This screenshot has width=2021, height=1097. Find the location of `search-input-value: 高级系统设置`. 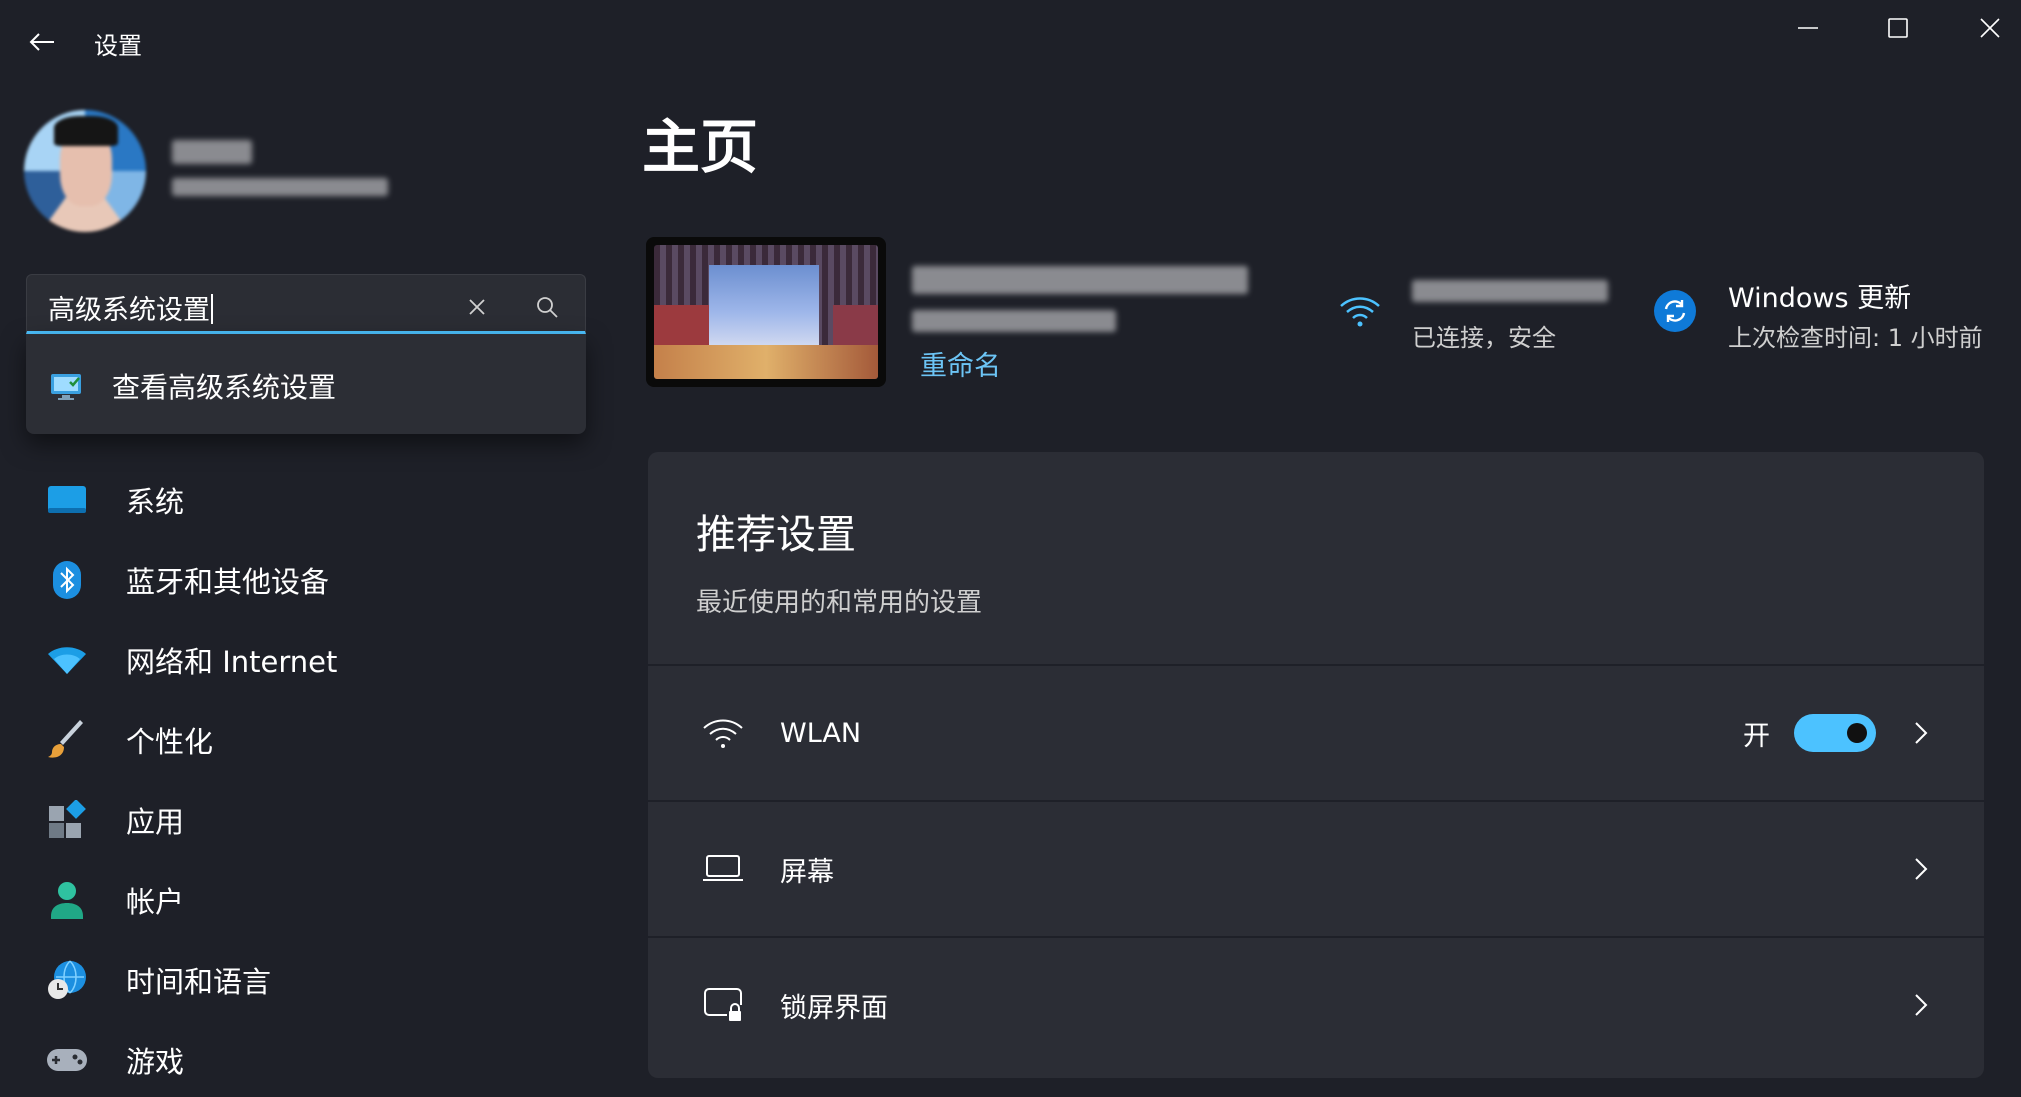

search-input-value: 高级系统设置 is located at coordinates (130, 307).